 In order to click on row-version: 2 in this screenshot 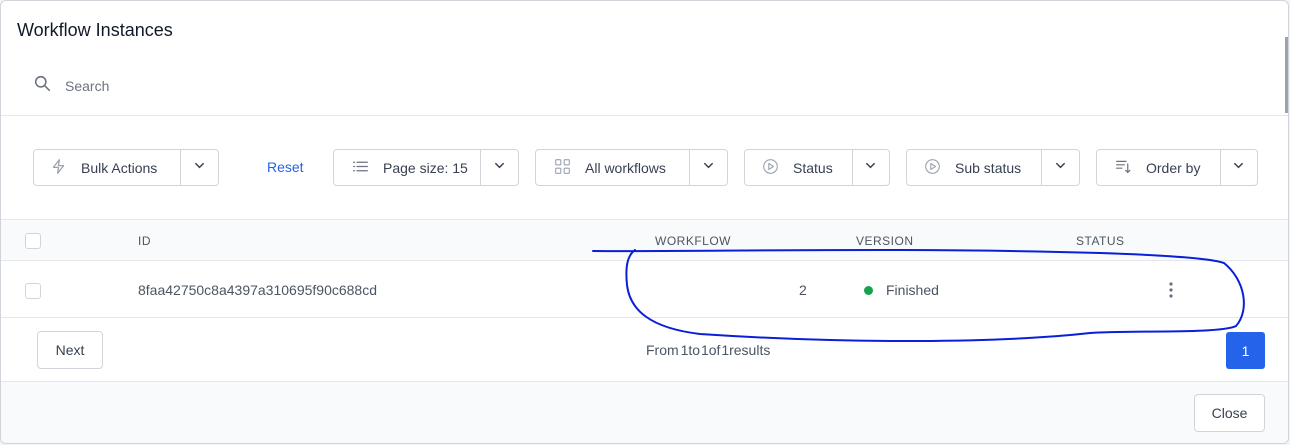, I will do `click(803, 290)`.